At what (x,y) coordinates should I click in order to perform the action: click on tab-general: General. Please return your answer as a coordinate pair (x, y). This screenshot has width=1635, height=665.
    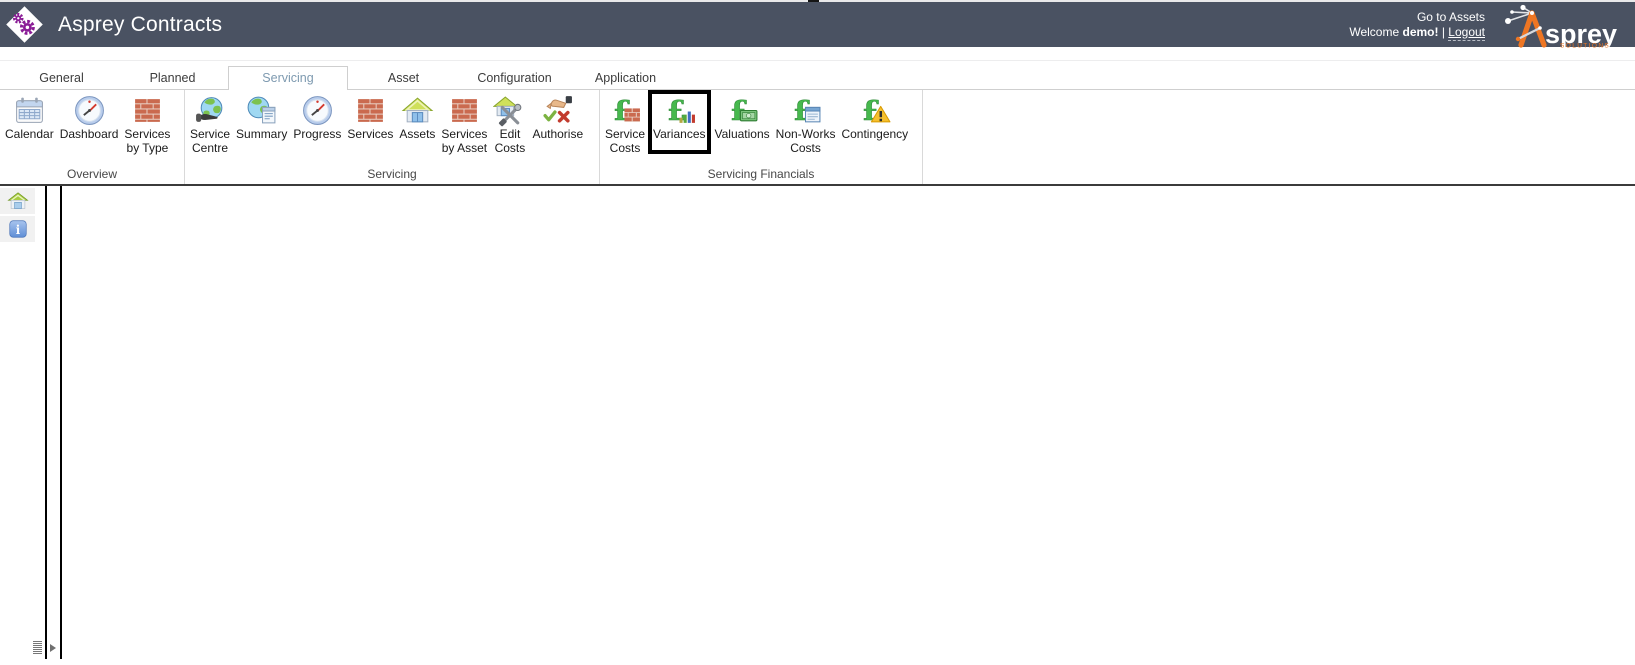
    Looking at the image, I should click on (61, 78).